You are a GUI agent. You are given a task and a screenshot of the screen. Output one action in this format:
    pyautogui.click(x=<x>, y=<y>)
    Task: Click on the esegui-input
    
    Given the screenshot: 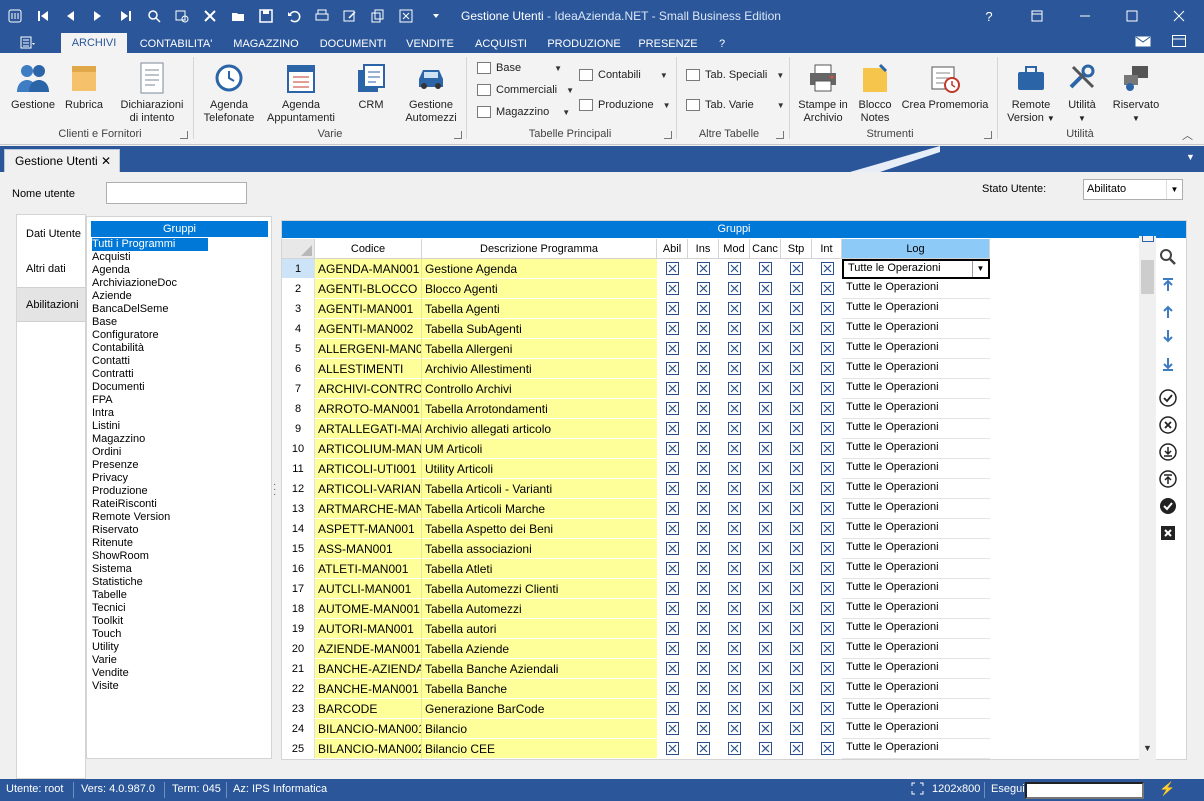 What is the action you would take?
    pyautogui.click(x=1084, y=790)
    